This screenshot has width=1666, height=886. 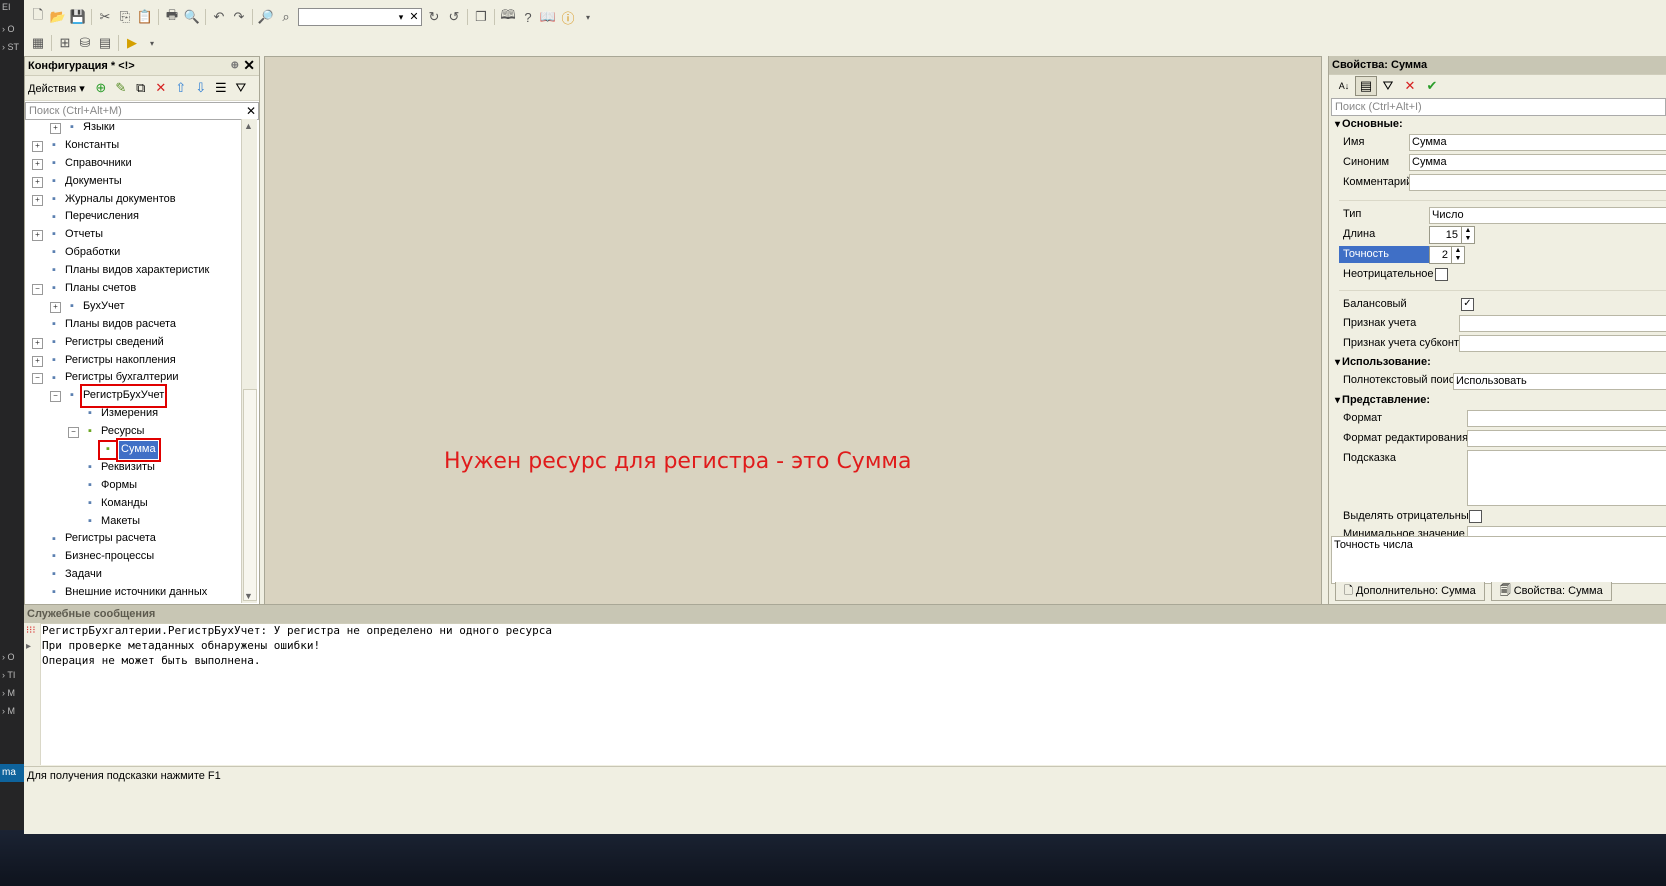 What do you see at coordinates (38, 43) in the screenshot?
I see `calculator-icon: ▦` at bounding box center [38, 43].